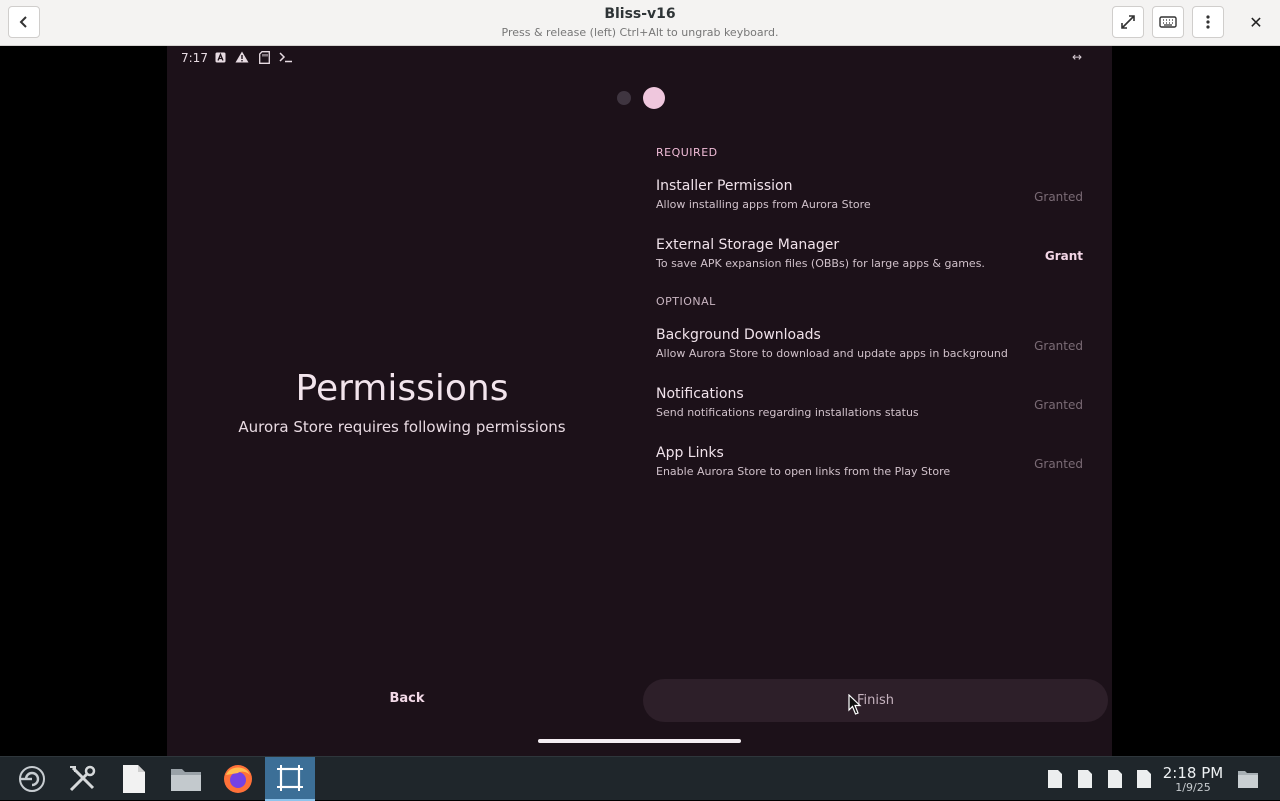  I want to click on permission-title: App Links, so click(690, 453).